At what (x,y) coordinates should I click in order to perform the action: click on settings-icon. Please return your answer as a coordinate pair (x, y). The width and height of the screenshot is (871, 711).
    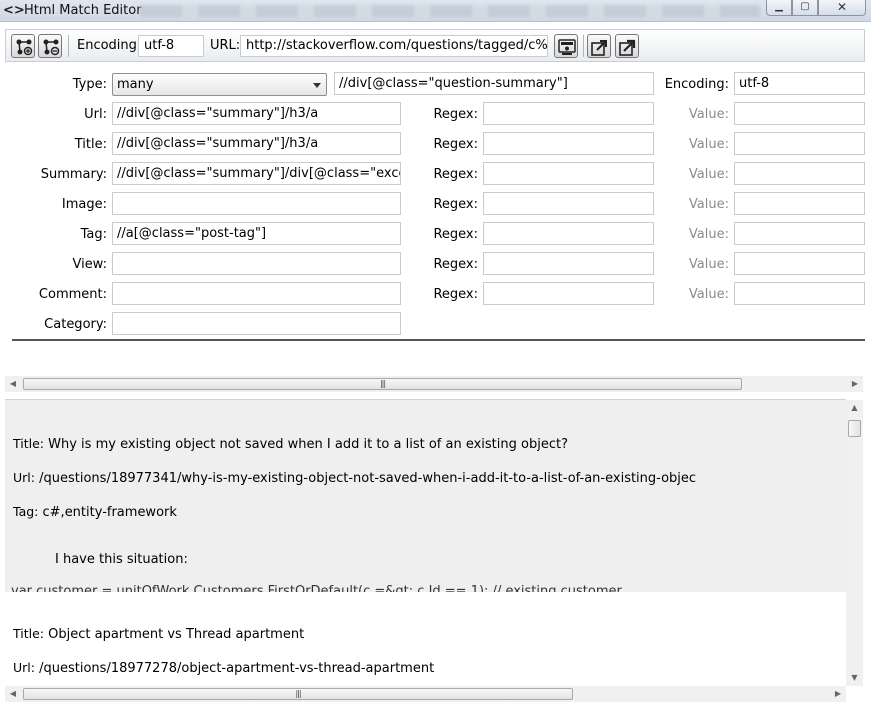
    Looking at the image, I should click on (567, 47).